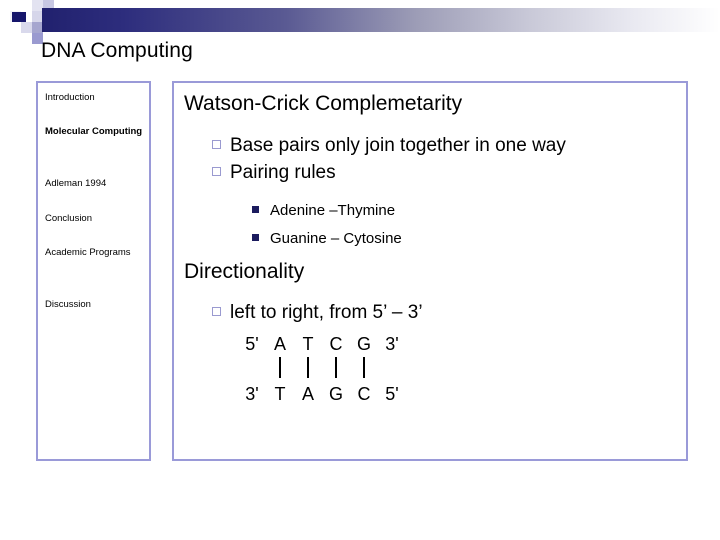 The height and width of the screenshot is (540, 720). What do you see at coordinates (279, 344) in the screenshot?
I see `dna-top-base: A` at bounding box center [279, 344].